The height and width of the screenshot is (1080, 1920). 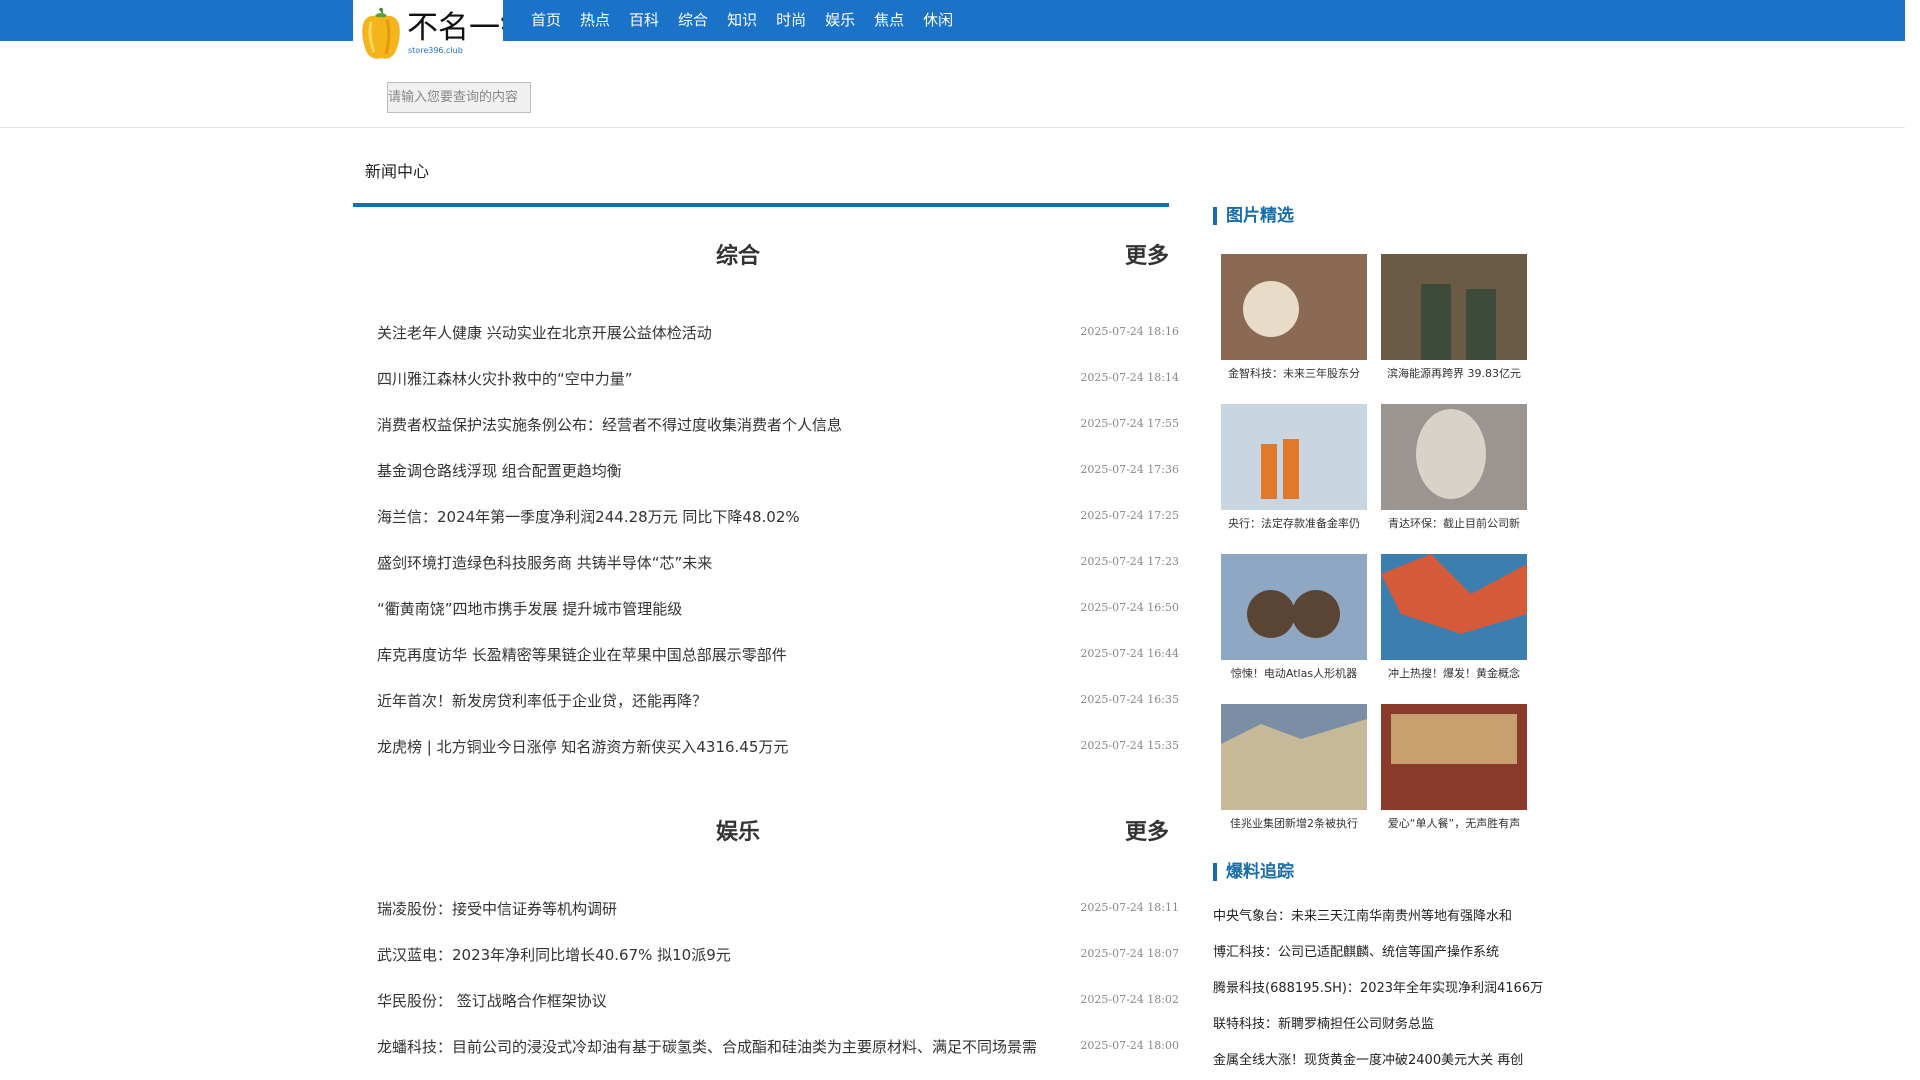 What do you see at coordinates (1129, 699) in the screenshot?
I see `news-date: 2025-07-24 16:35` at bounding box center [1129, 699].